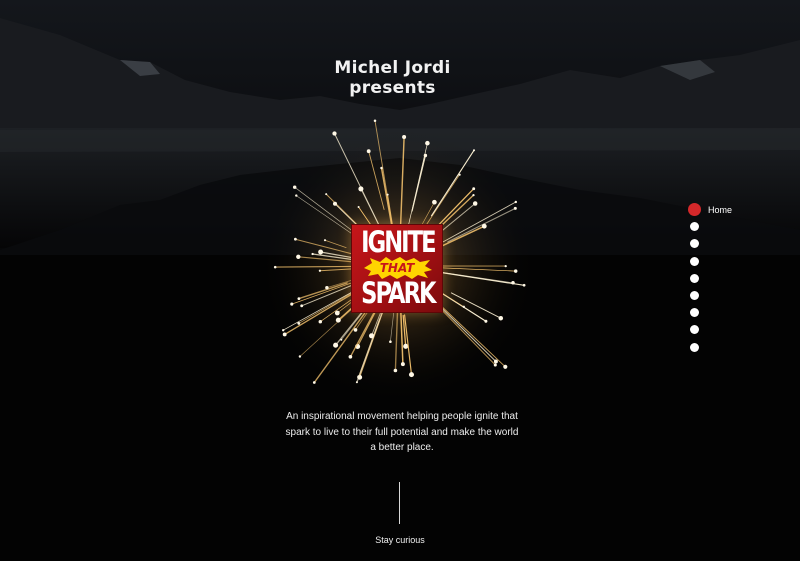  I want to click on presenter-verb: presents, so click(392, 88).